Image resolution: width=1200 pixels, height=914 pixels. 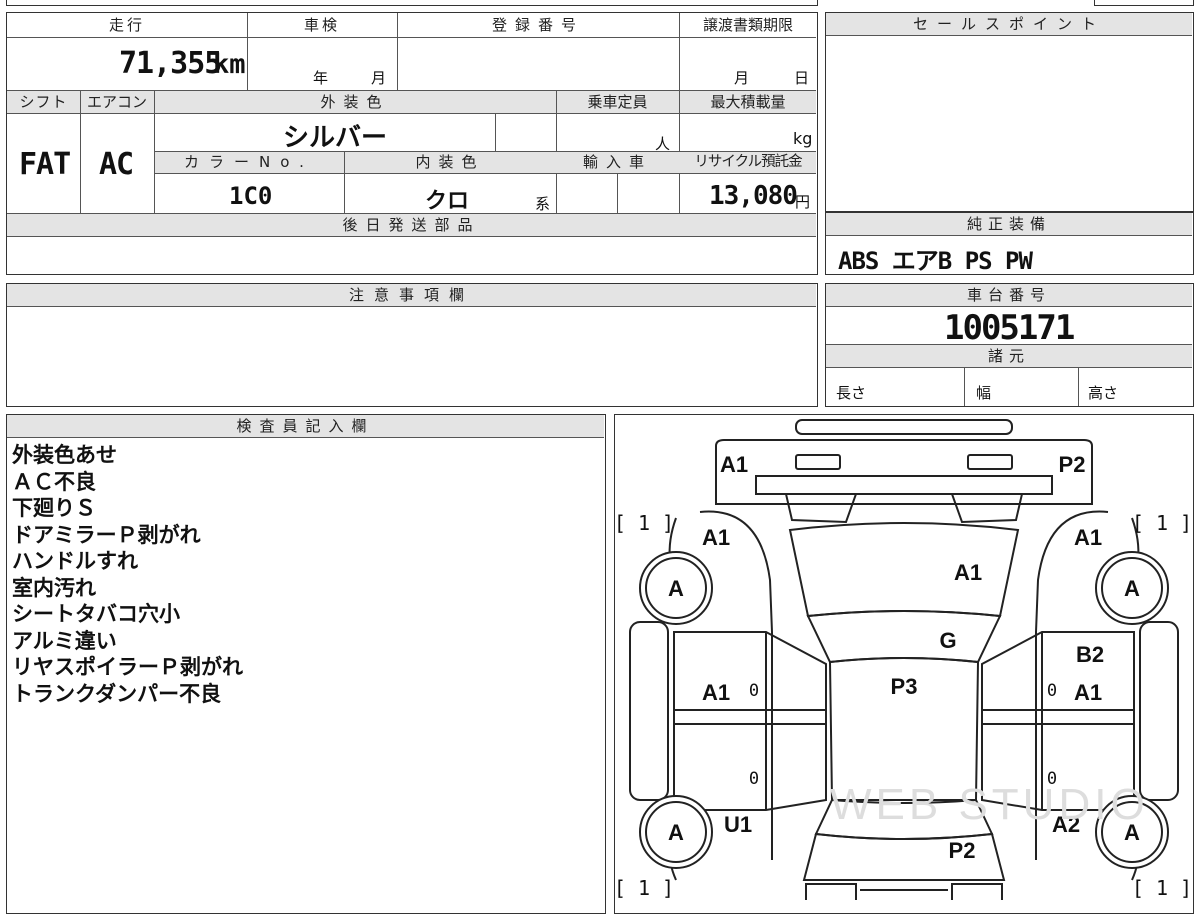 What do you see at coordinates (1009, 243) in the screenshot?
I see `genuine-equipment-box: 純正装備 ABS エアB PS PW` at bounding box center [1009, 243].